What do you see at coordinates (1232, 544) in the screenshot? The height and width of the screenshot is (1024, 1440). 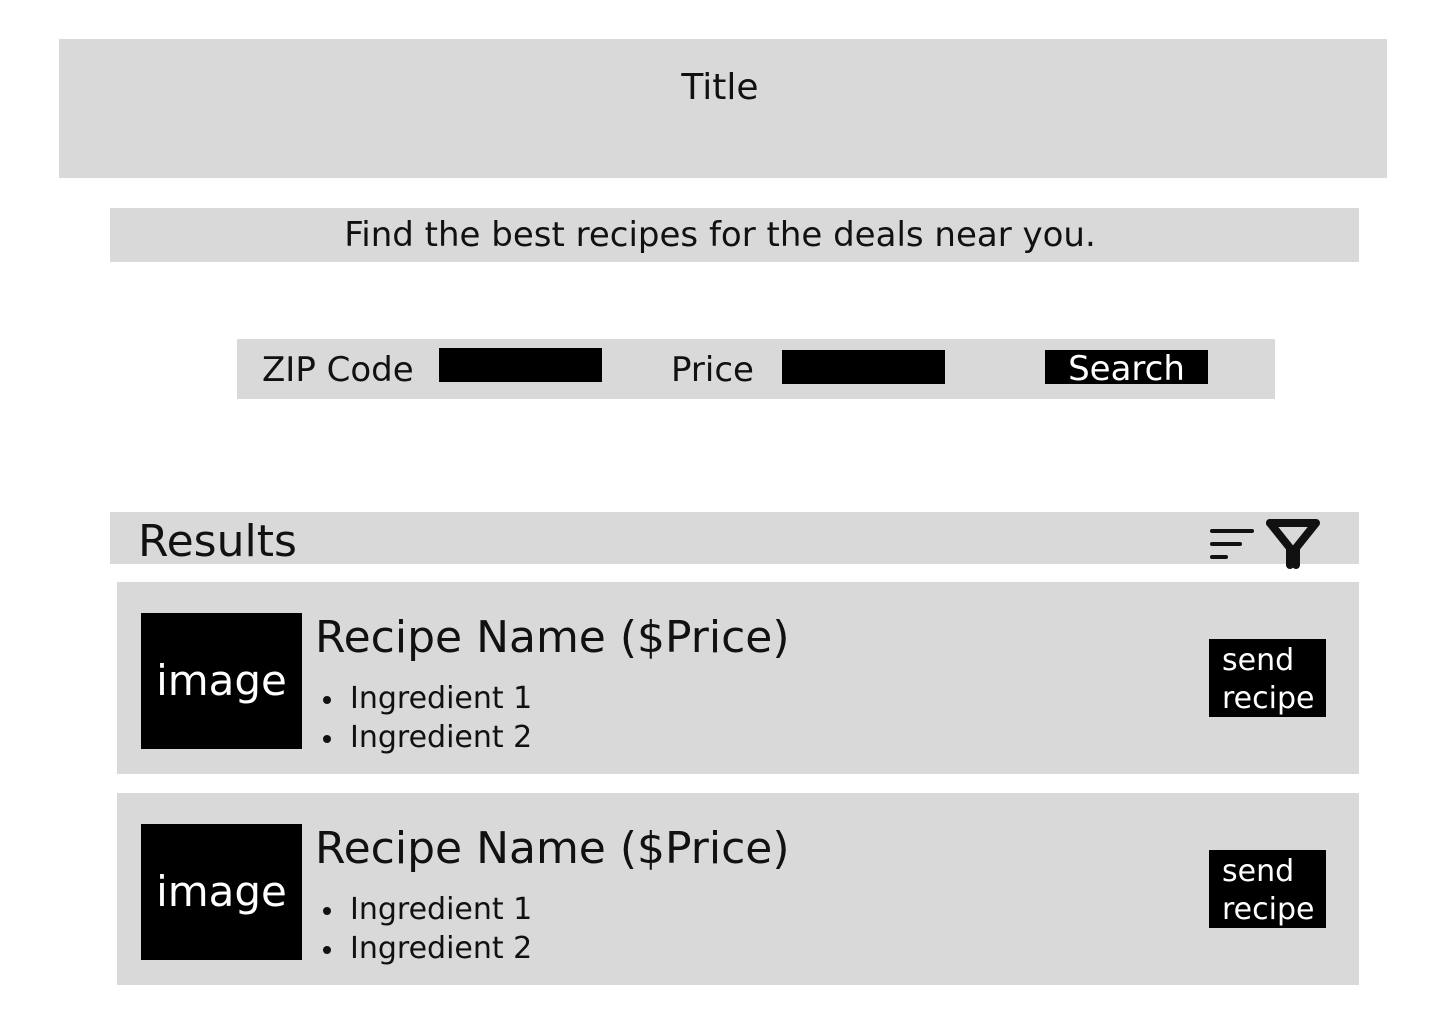 I see `sort-icon` at bounding box center [1232, 544].